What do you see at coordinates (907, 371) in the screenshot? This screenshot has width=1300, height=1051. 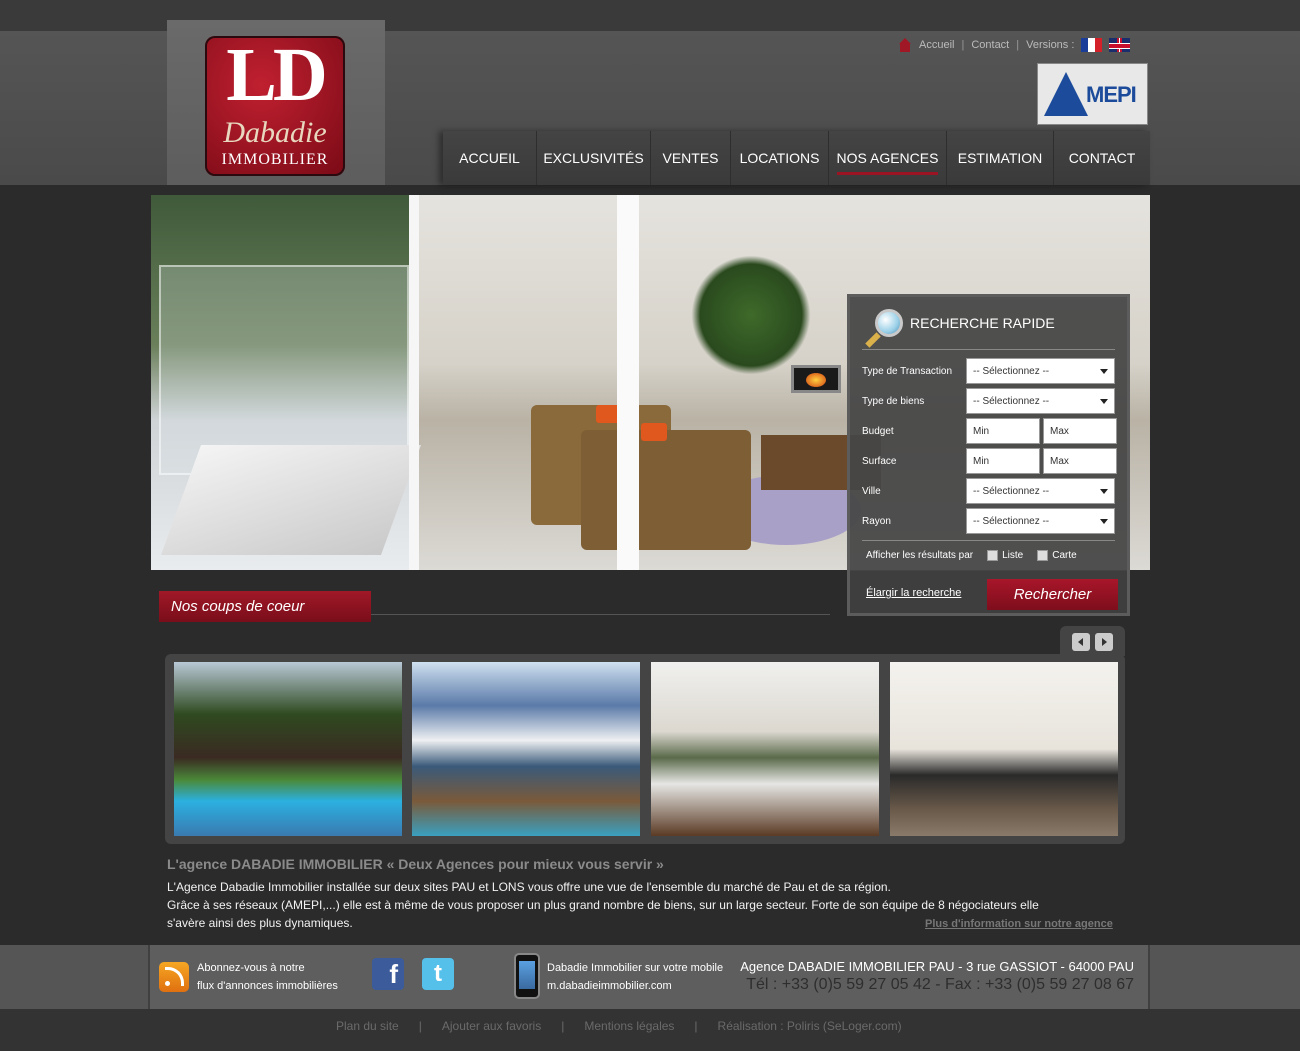 I see `label-transaction: Type de Transaction` at bounding box center [907, 371].